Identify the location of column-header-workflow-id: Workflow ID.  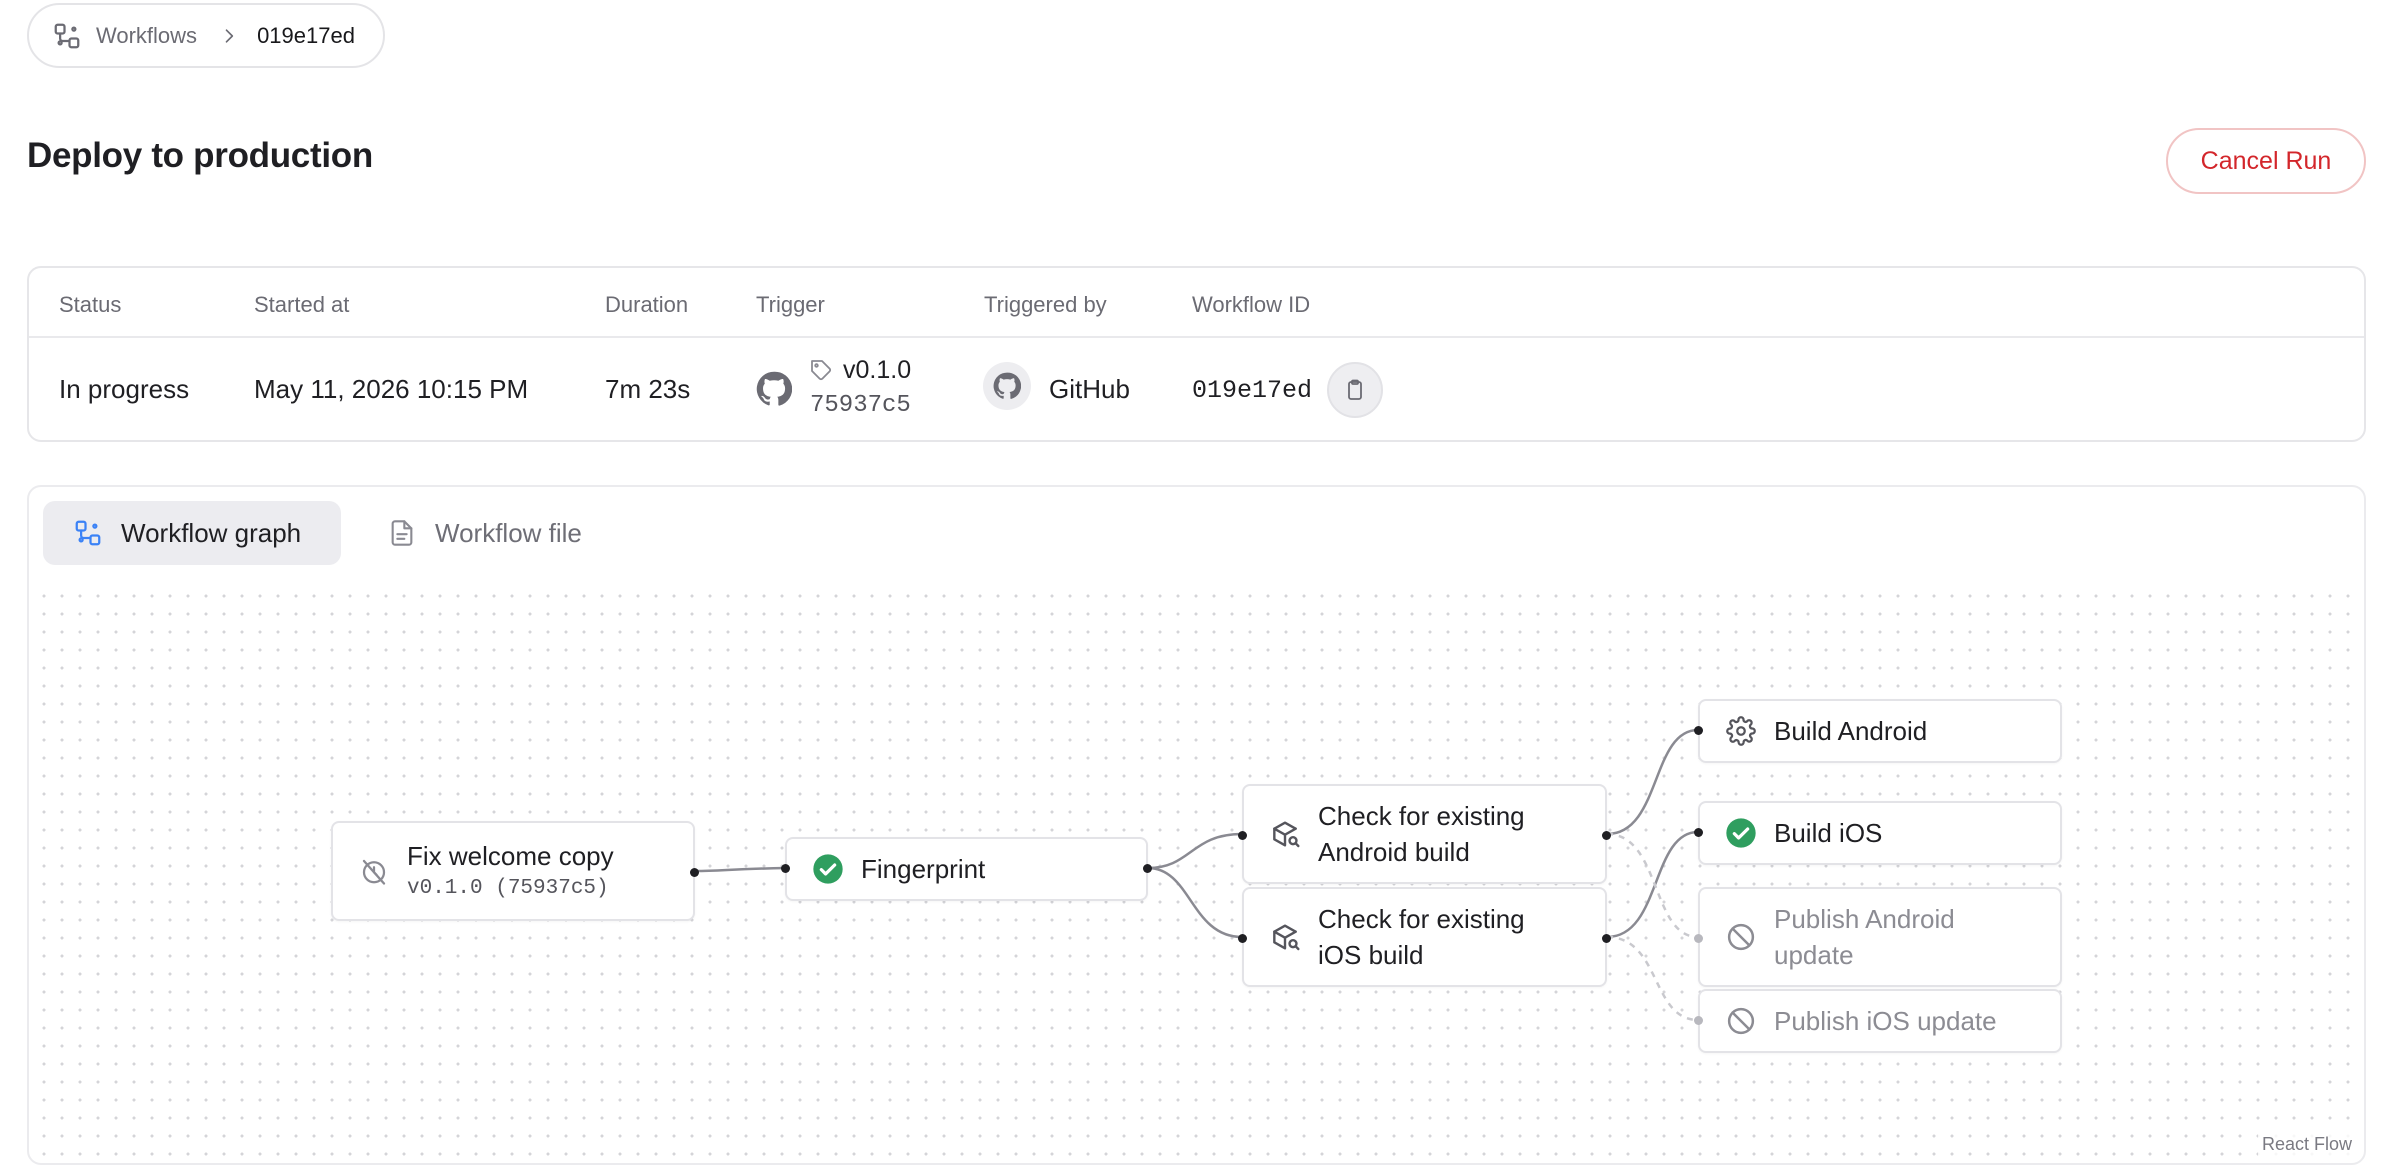
(1251, 304).